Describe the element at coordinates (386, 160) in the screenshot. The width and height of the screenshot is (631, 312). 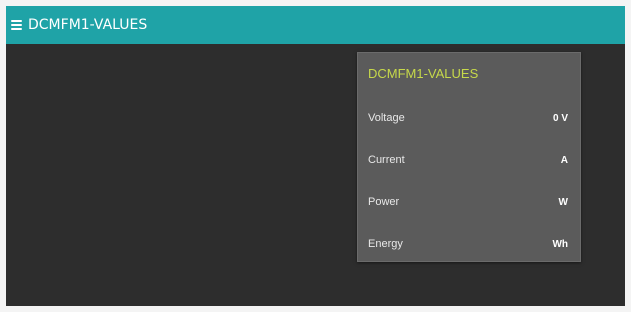
I see `current-label: Current` at that location.